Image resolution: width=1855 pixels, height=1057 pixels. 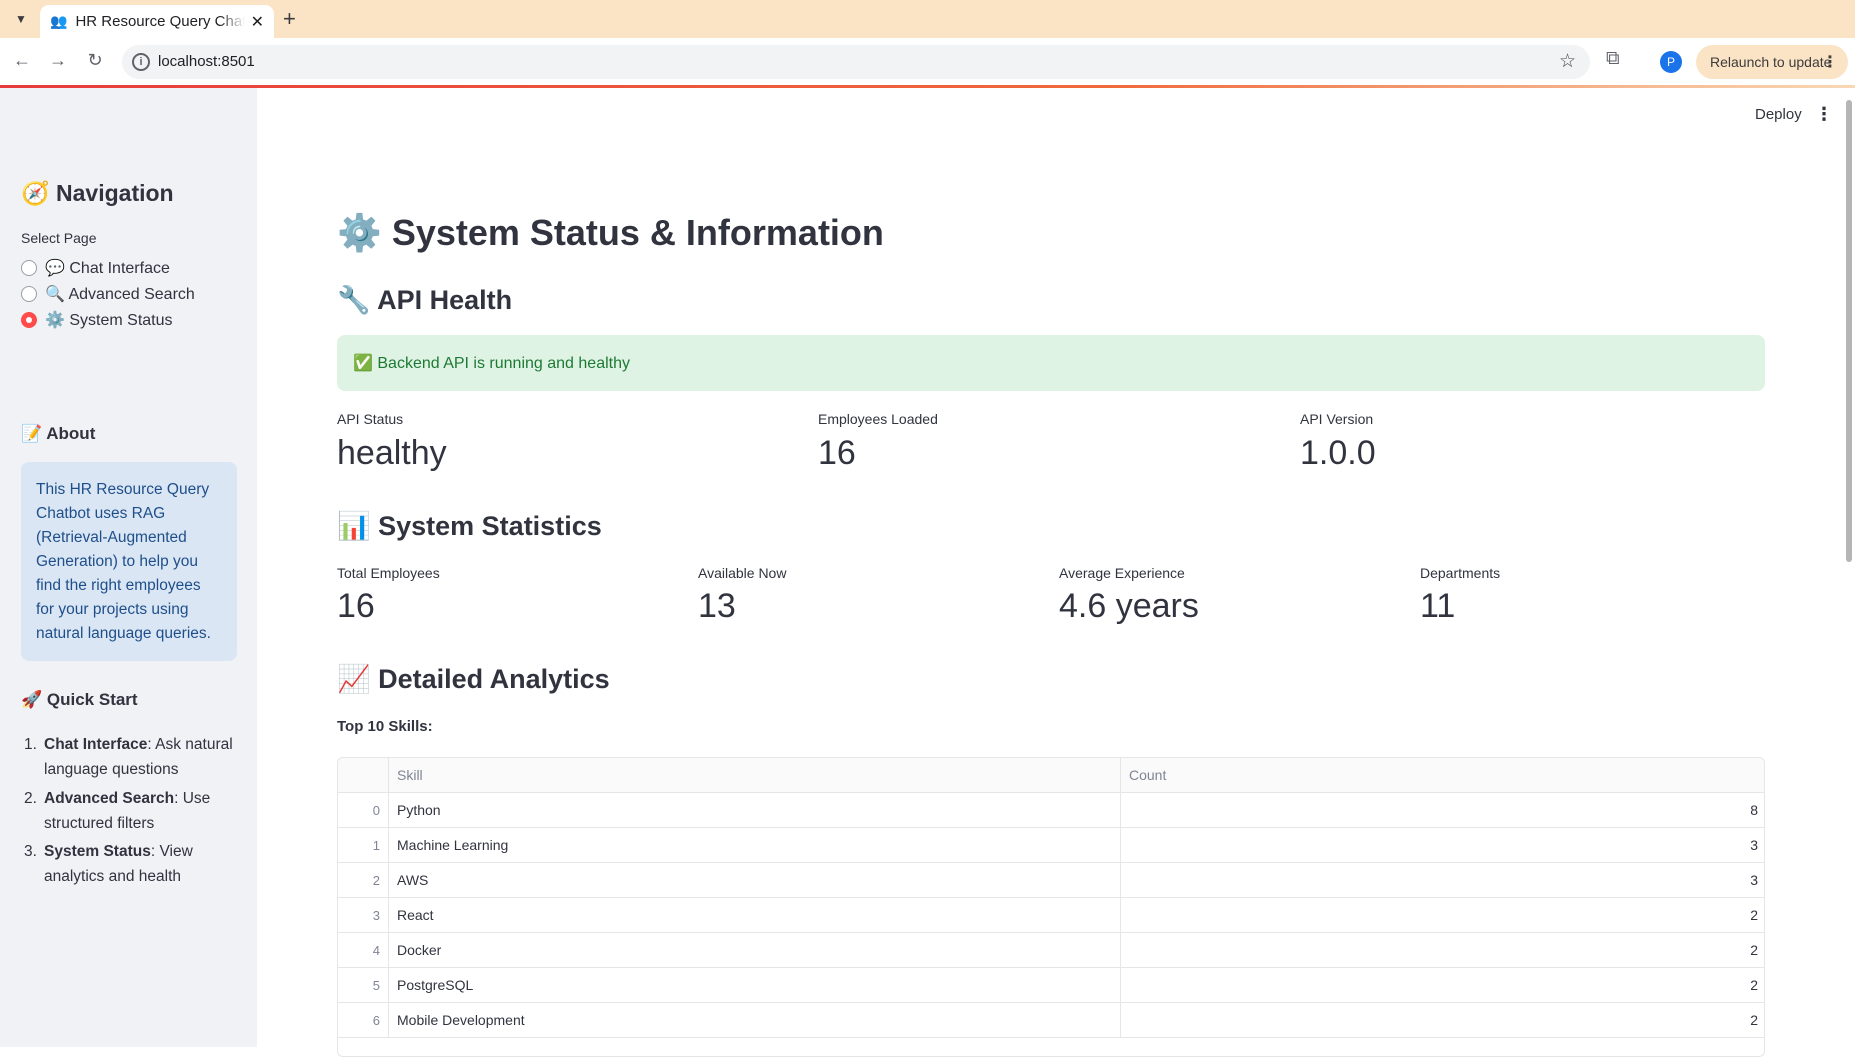 I want to click on browser-menu-icon: ⋮, so click(x=1830, y=62).